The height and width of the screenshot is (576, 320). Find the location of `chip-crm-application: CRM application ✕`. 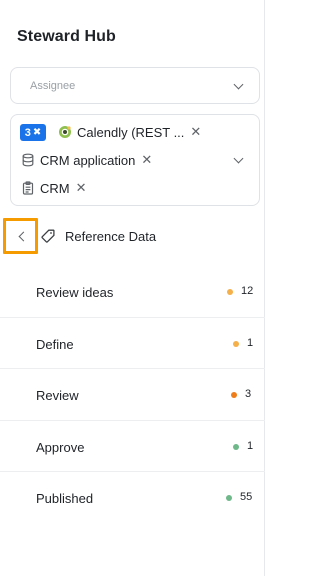

chip-crm-application: CRM application ✕ is located at coordinates (86, 160).